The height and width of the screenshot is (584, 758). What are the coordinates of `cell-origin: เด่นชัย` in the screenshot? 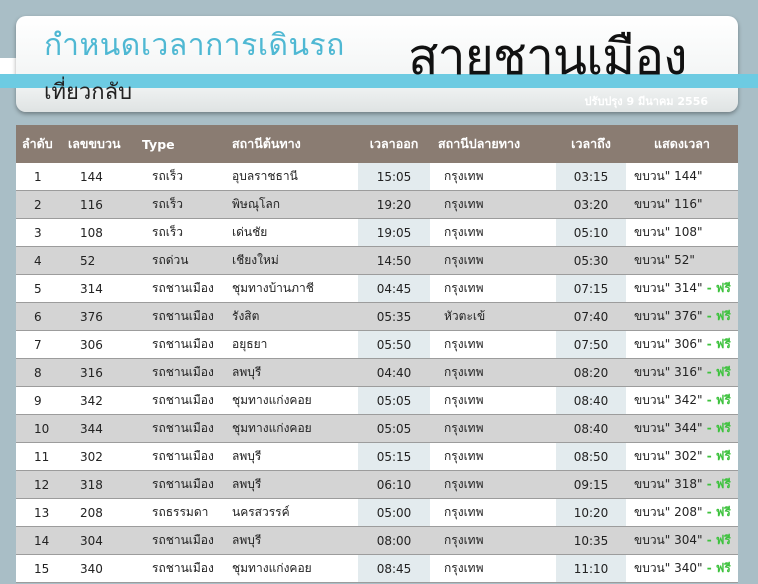 It's located at (295, 232).